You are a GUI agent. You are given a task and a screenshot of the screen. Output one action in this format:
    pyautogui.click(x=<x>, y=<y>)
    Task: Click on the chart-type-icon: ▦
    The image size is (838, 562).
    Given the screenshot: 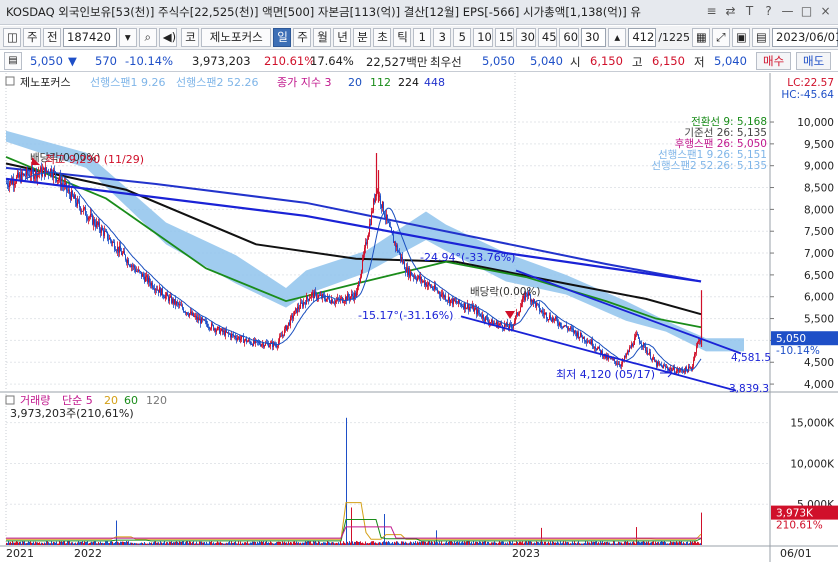 What is the action you would take?
    pyautogui.click(x=701, y=37)
    